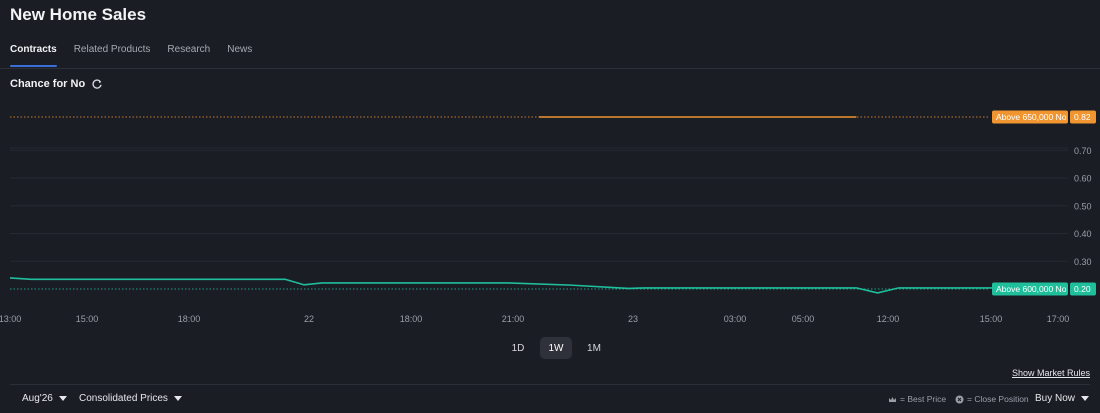  Describe the element at coordinates (1058, 319) in the screenshot. I see `x-tick-label: 17:00` at that location.